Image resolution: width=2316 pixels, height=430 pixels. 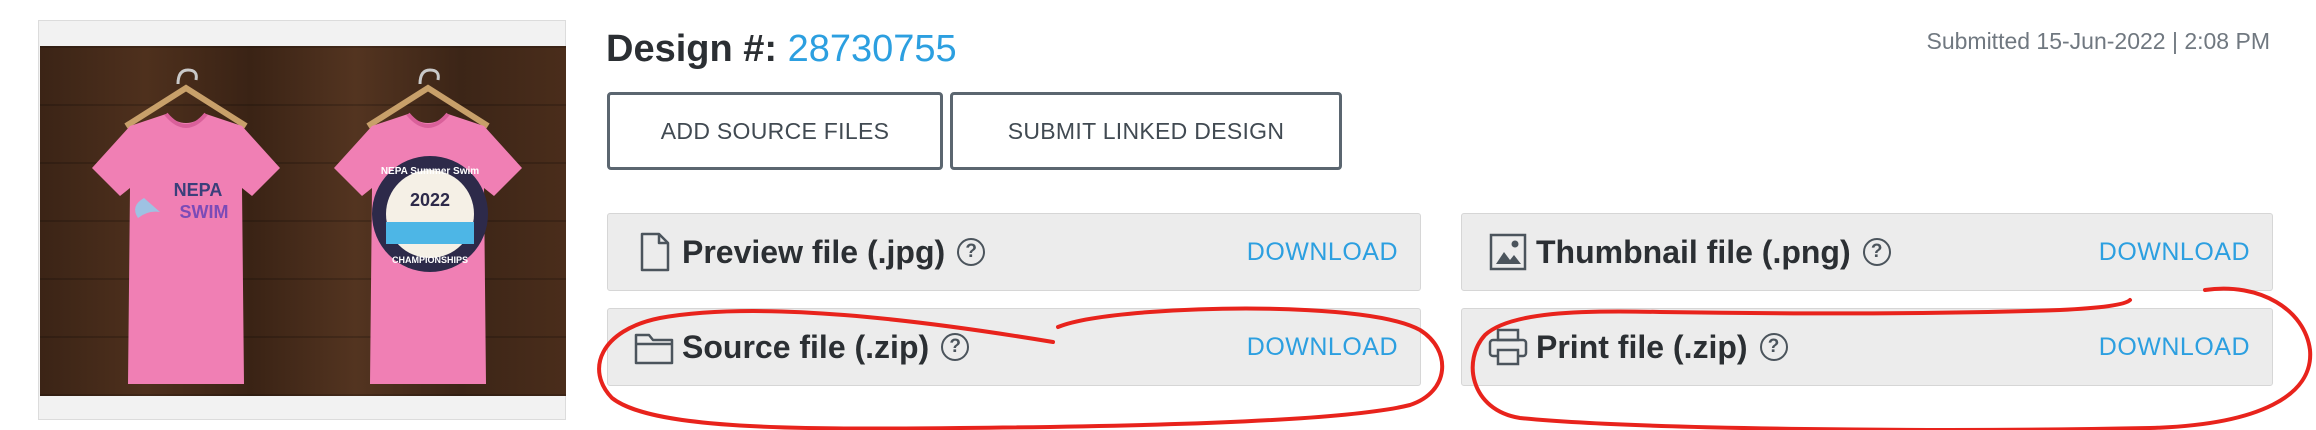 What do you see at coordinates (654, 349) in the screenshot?
I see `folder-icon` at bounding box center [654, 349].